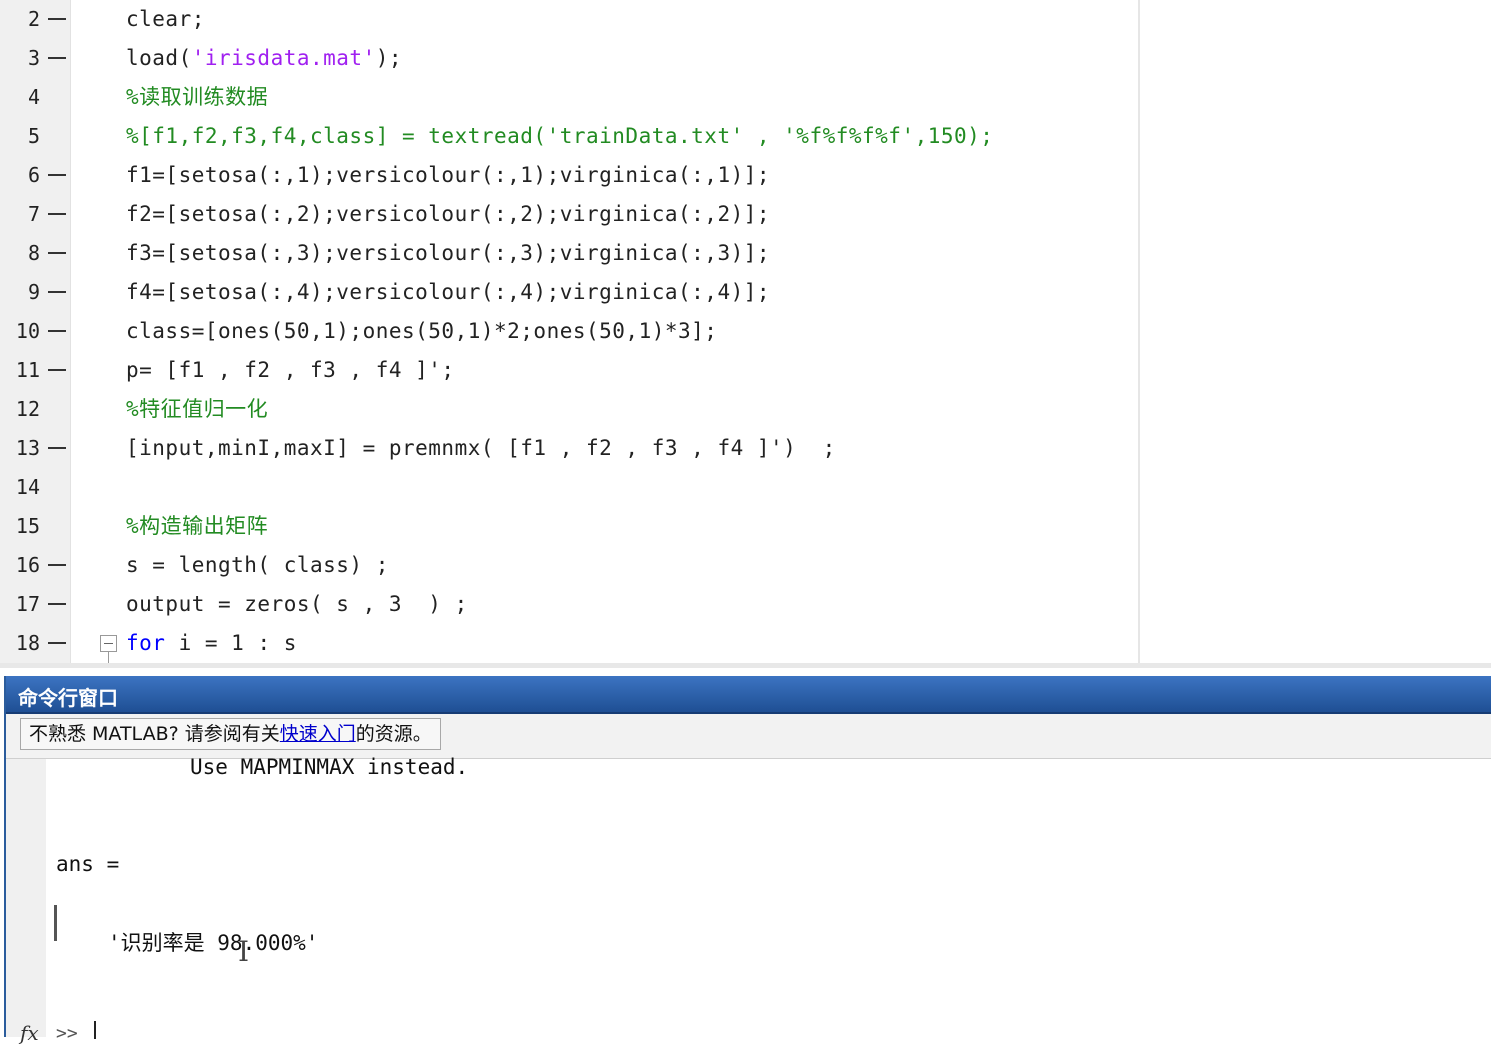 The image size is (1491, 1045). I want to click on code-line: 14, so click(569, 487).